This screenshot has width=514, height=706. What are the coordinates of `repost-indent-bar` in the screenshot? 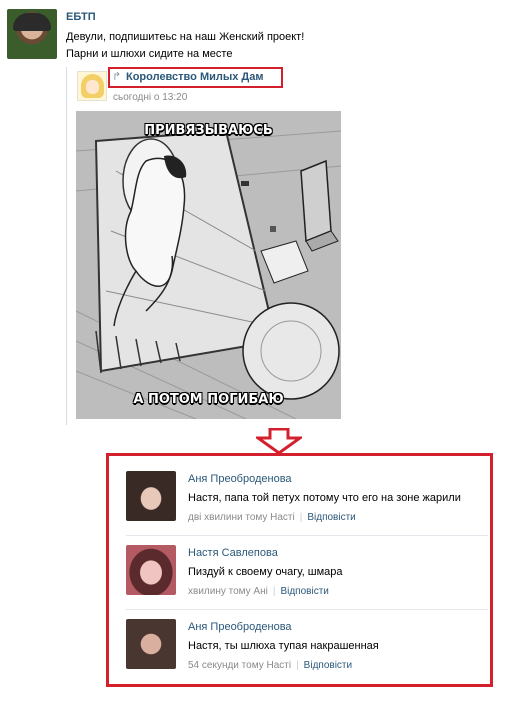 It's located at (66, 246).